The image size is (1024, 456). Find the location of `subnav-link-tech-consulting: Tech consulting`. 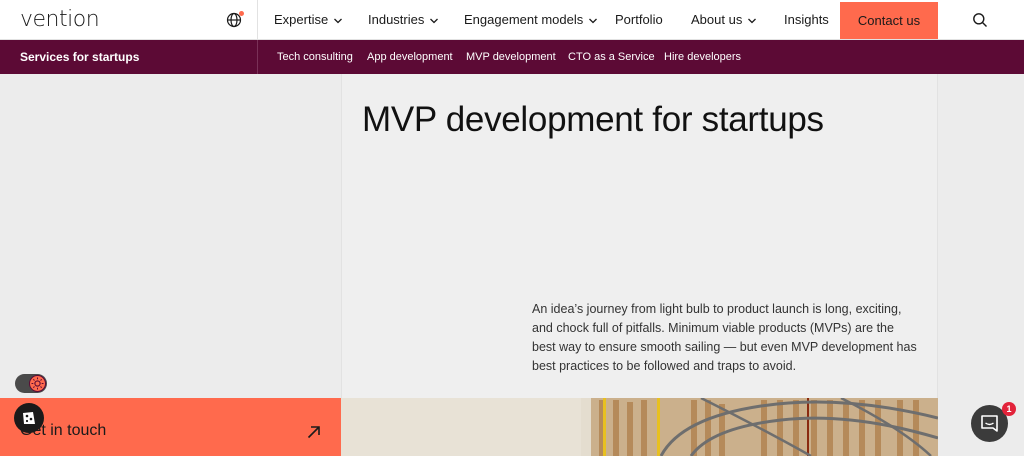

subnav-link-tech-consulting: Tech consulting is located at coordinates (315, 57).